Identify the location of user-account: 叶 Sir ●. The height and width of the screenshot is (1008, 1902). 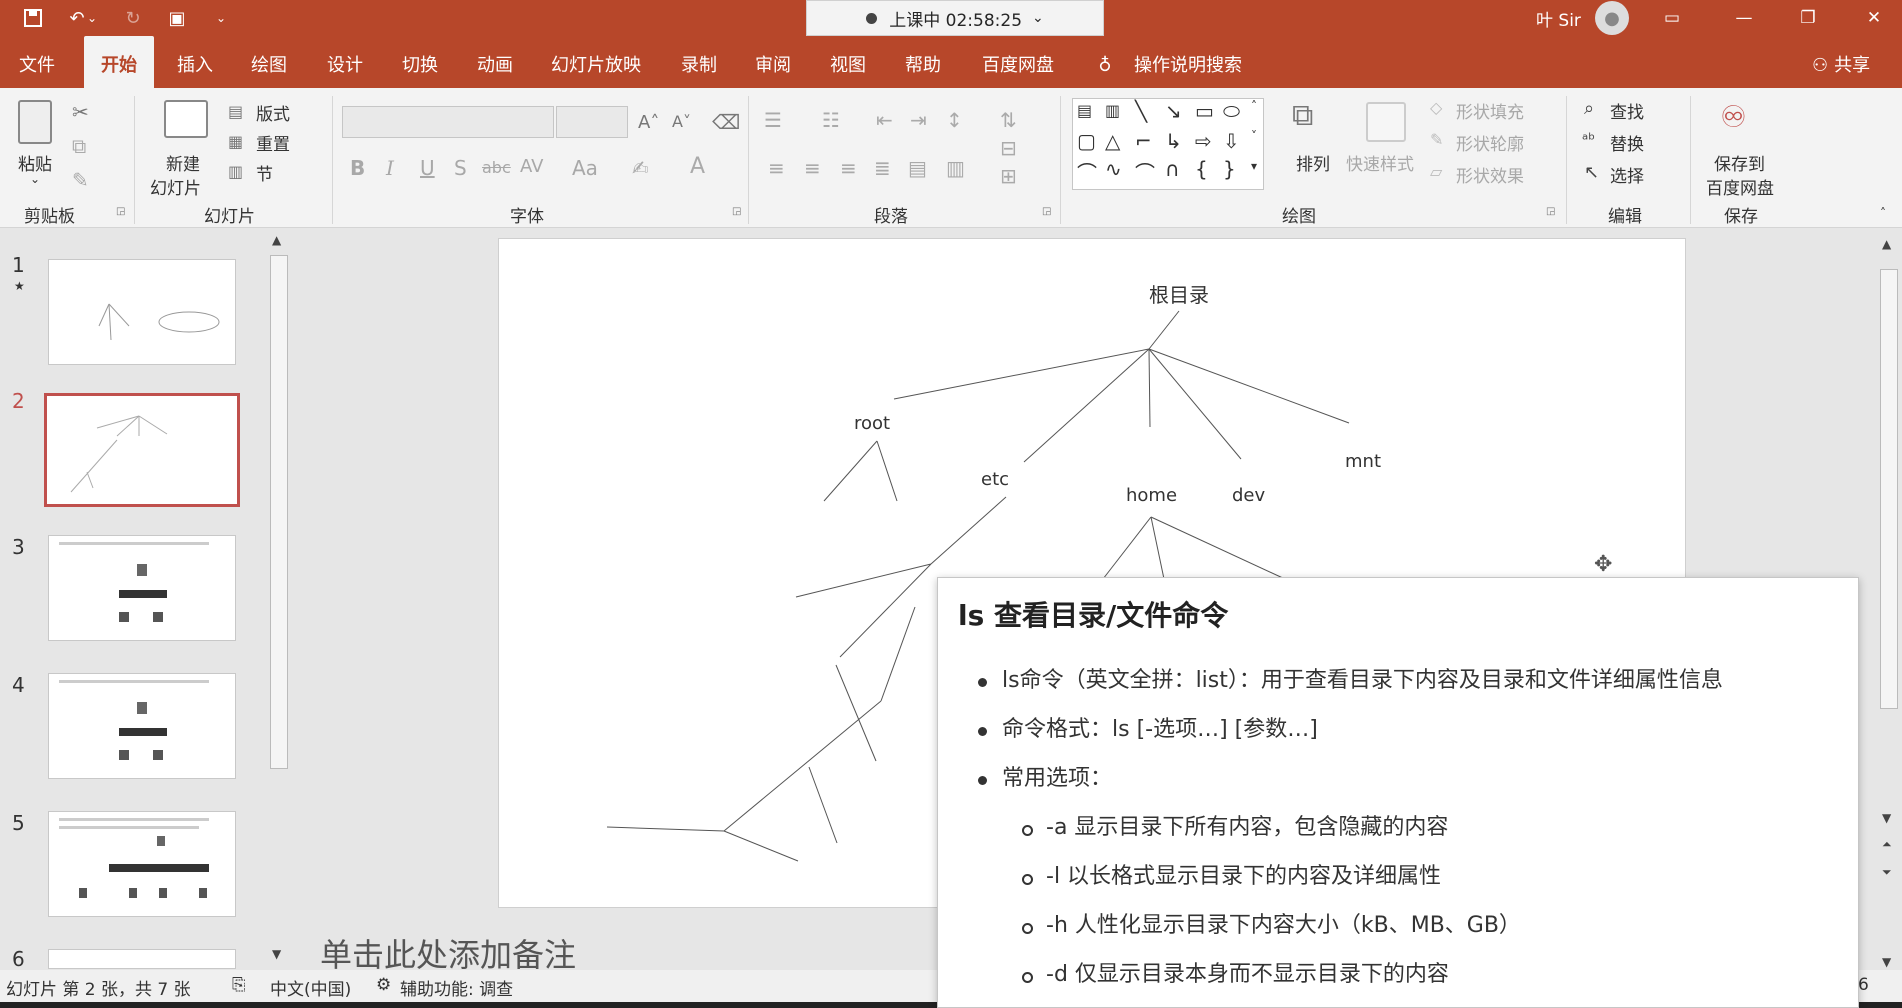
(1582, 18).